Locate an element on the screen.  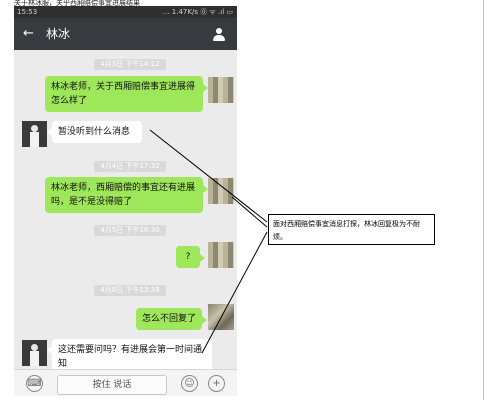
annotation-box: 面对西厢赔偿事宜消息打探，林冰回复极为不耐烦。 is located at coordinates (351, 229).